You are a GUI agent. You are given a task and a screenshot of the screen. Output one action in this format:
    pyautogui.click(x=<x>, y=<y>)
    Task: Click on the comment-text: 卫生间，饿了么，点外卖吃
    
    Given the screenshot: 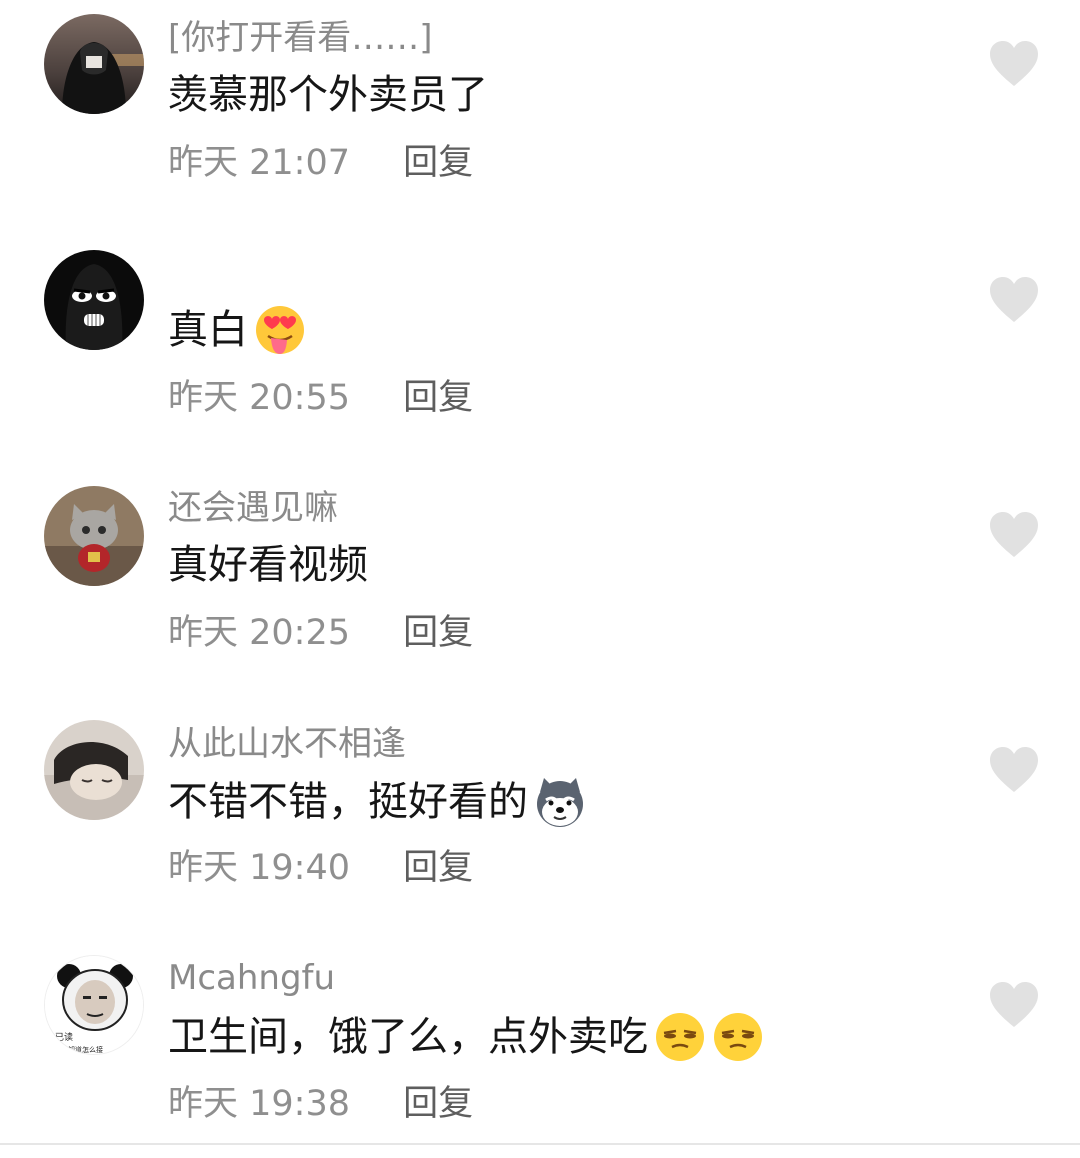 What is the action you would take?
    pyautogui.click(x=466, y=1037)
    